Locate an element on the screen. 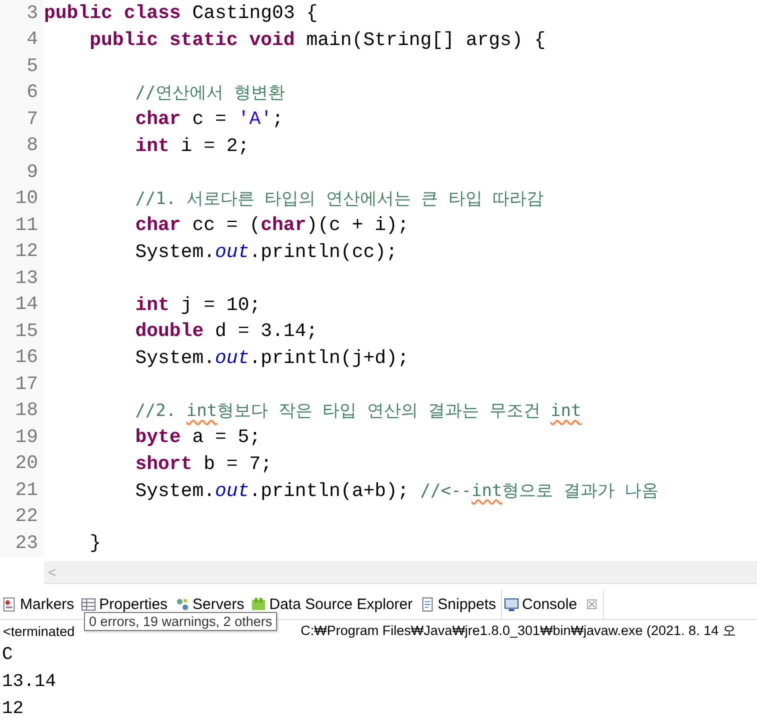  line-number: 5 is located at coordinates (22, 66).